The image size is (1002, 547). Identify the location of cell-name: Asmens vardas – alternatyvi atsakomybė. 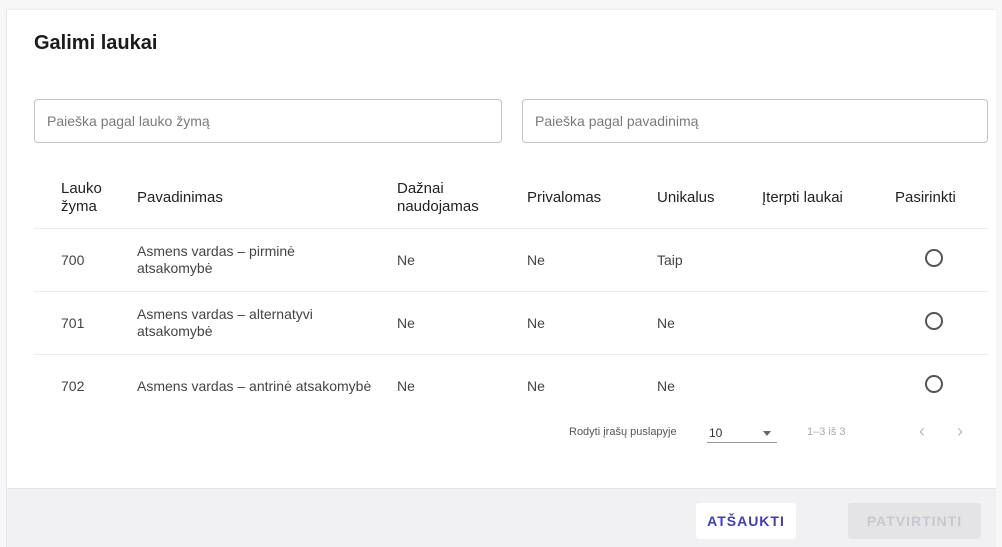
(244, 323).